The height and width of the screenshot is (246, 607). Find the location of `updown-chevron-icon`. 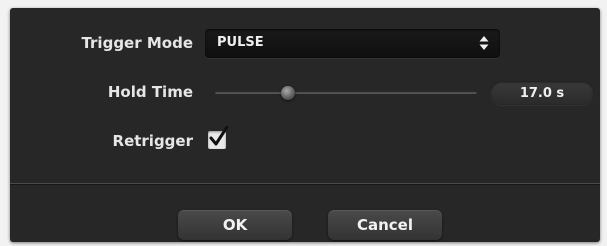

updown-chevron-icon is located at coordinates (484, 43).